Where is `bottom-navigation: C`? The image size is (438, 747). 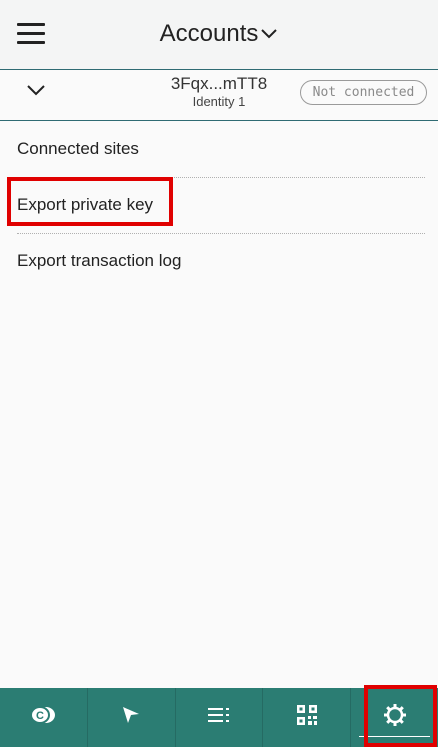 bottom-navigation: C is located at coordinates (219, 717).